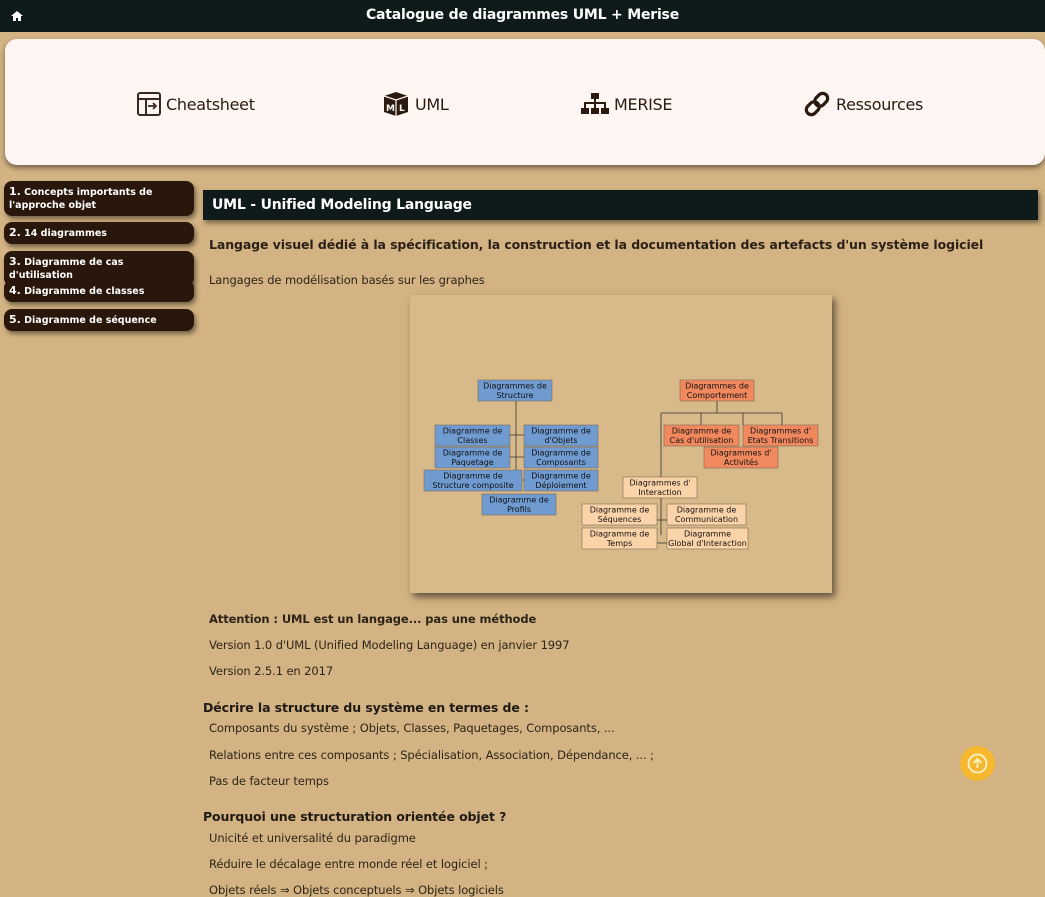 The image size is (1045, 897). What do you see at coordinates (15, 290) in the screenshot?
I see `sidebar-item-number: 4.` at bounding box center [15, 290].